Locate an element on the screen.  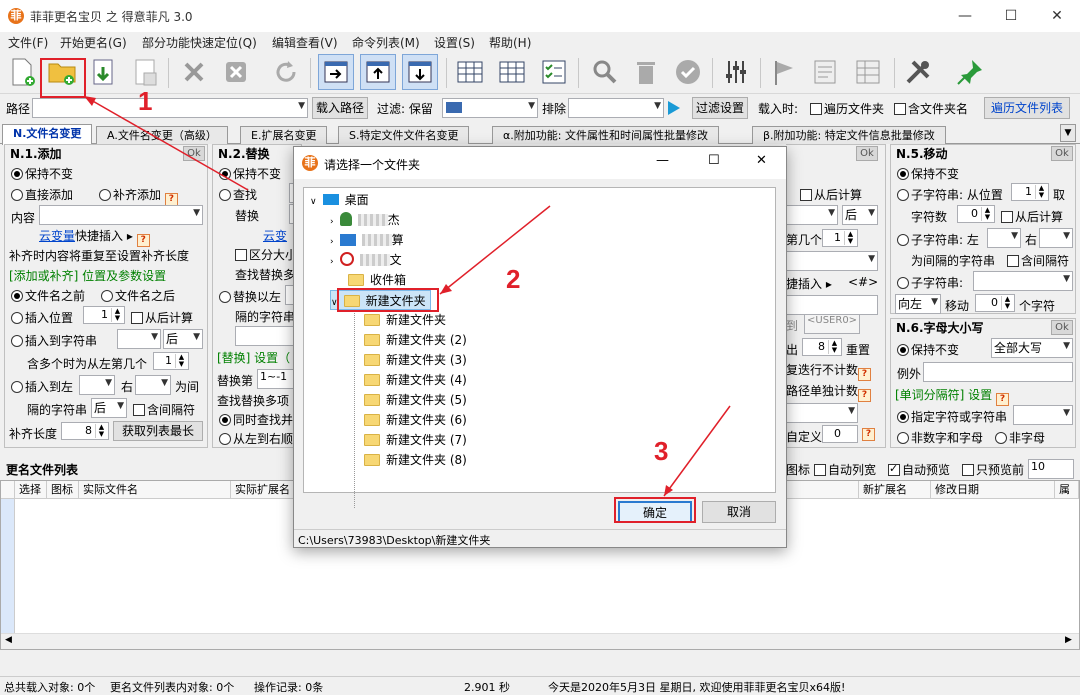
annotation-number-2: 2 is located at coordinates (513, 279).